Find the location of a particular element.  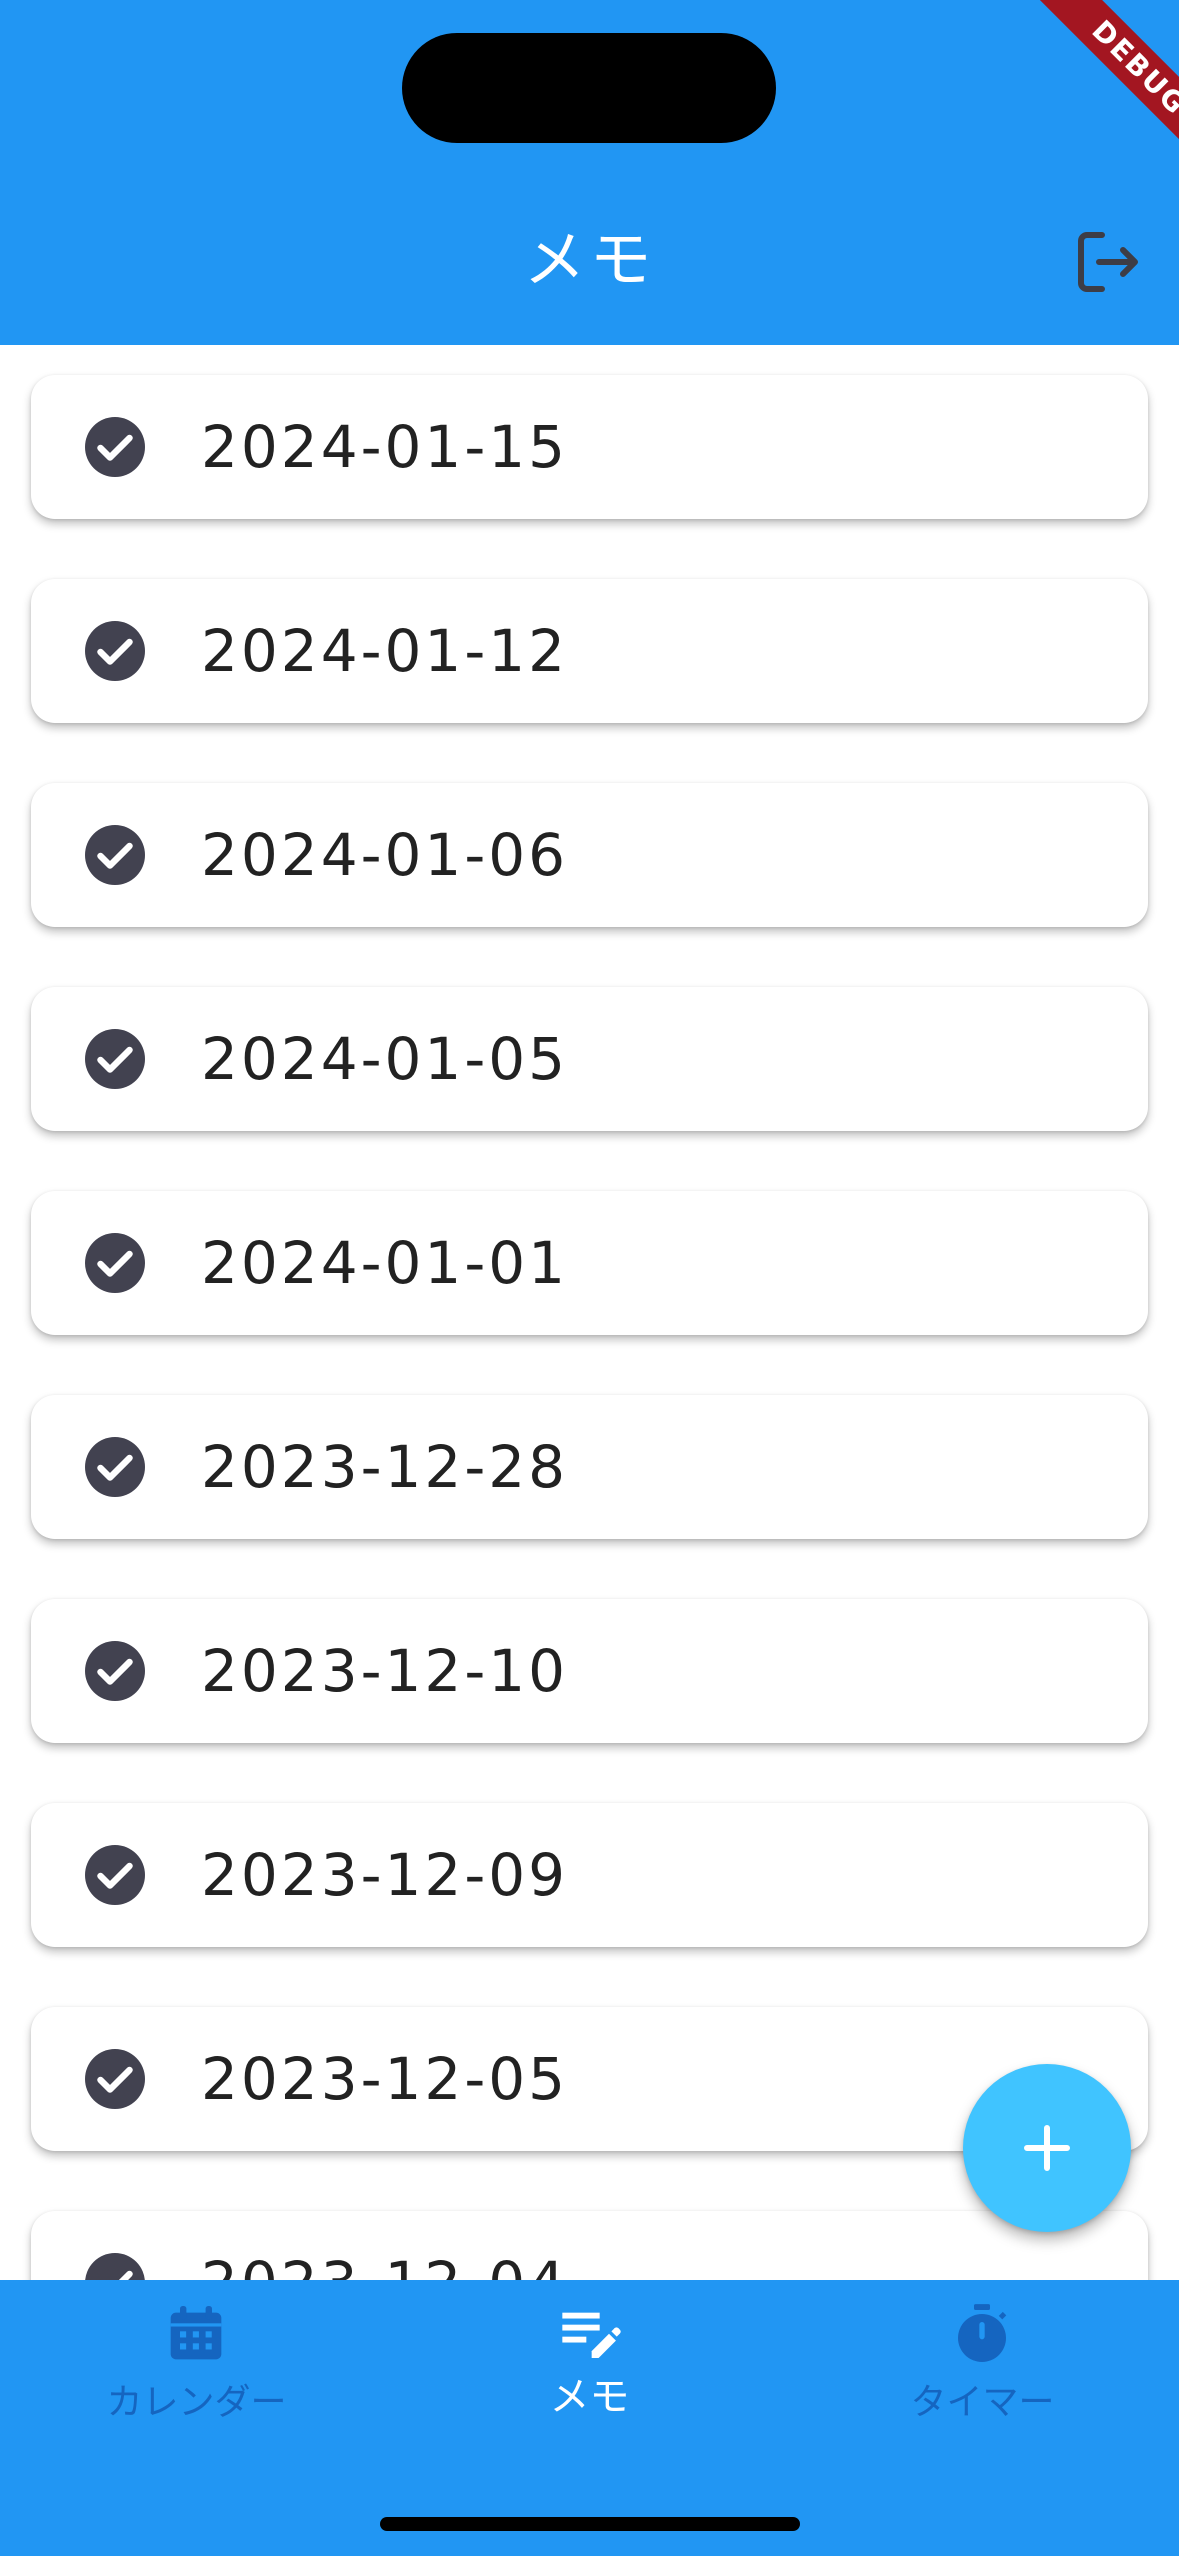

memo-date: 2024-01-12 is located at coordinates (385, 651).